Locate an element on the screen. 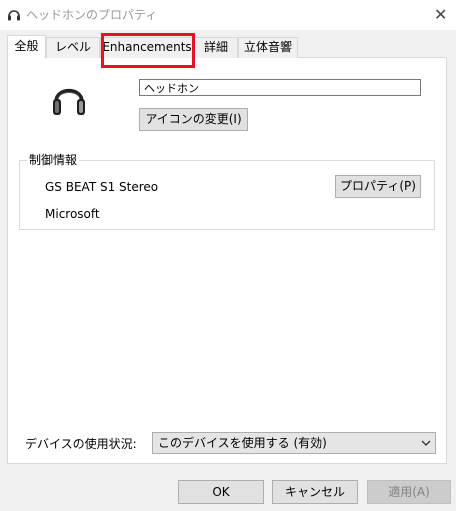 This screenshot has width=456, height=511. tab-levels-label: レベル is located at coordinates (72, 47).